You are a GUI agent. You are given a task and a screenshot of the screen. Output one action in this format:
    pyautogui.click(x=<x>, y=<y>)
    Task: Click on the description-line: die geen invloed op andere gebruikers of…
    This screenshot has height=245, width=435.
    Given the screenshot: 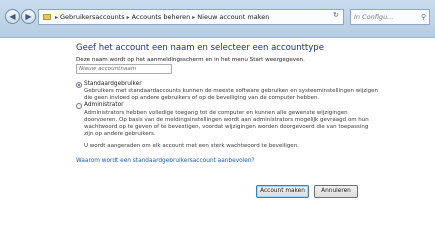 What is the action you would take?
    pyautogui.click(x=202, y=98)
    